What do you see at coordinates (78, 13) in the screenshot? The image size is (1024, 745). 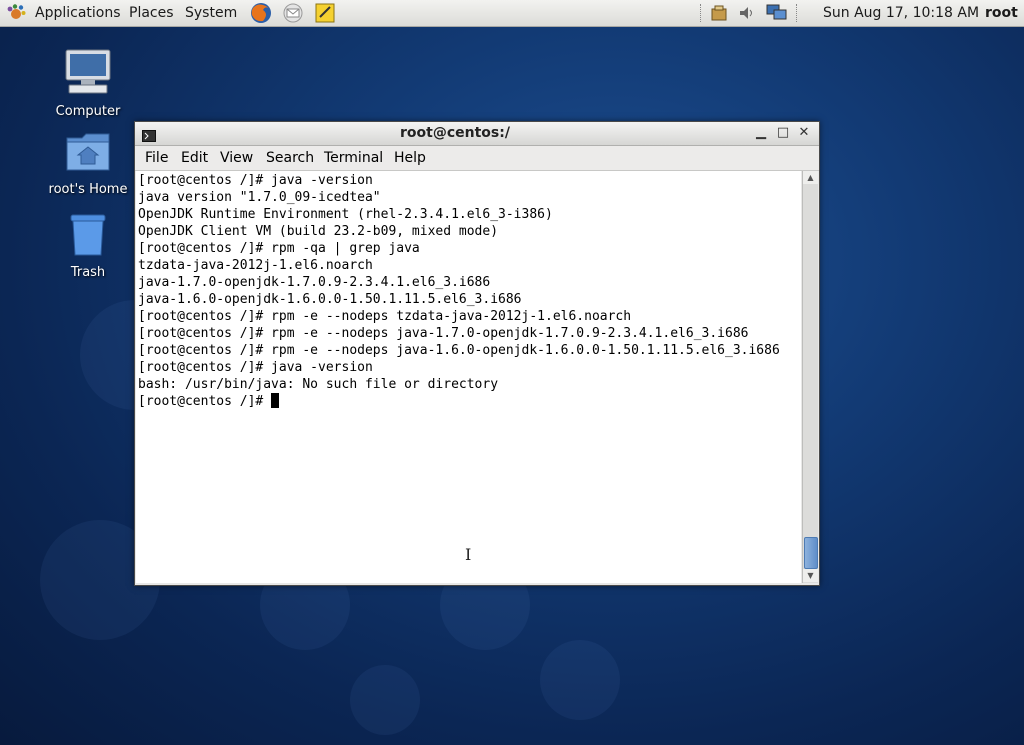 I see `applications-menu: Applications` at bounding box center [78, 13].